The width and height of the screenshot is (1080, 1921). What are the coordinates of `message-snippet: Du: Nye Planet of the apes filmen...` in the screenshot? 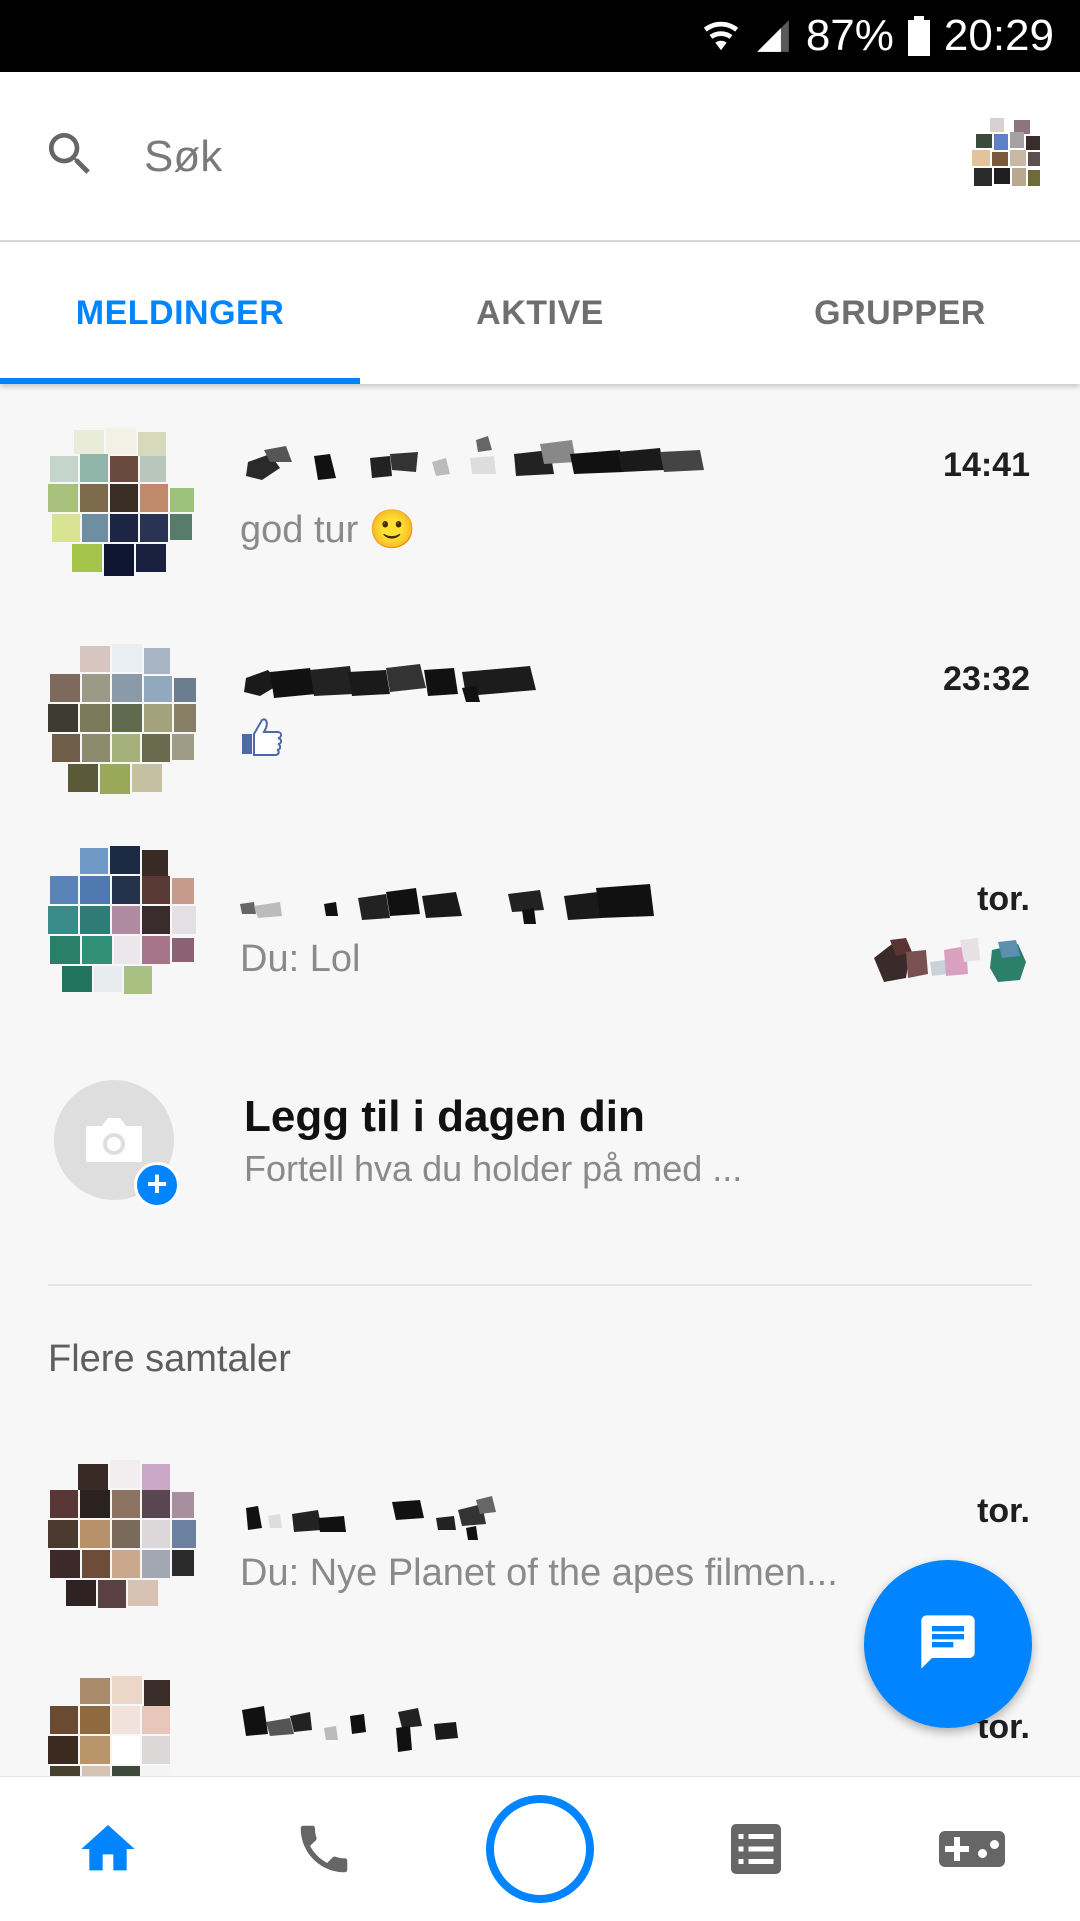 It's located at (539, 1573).